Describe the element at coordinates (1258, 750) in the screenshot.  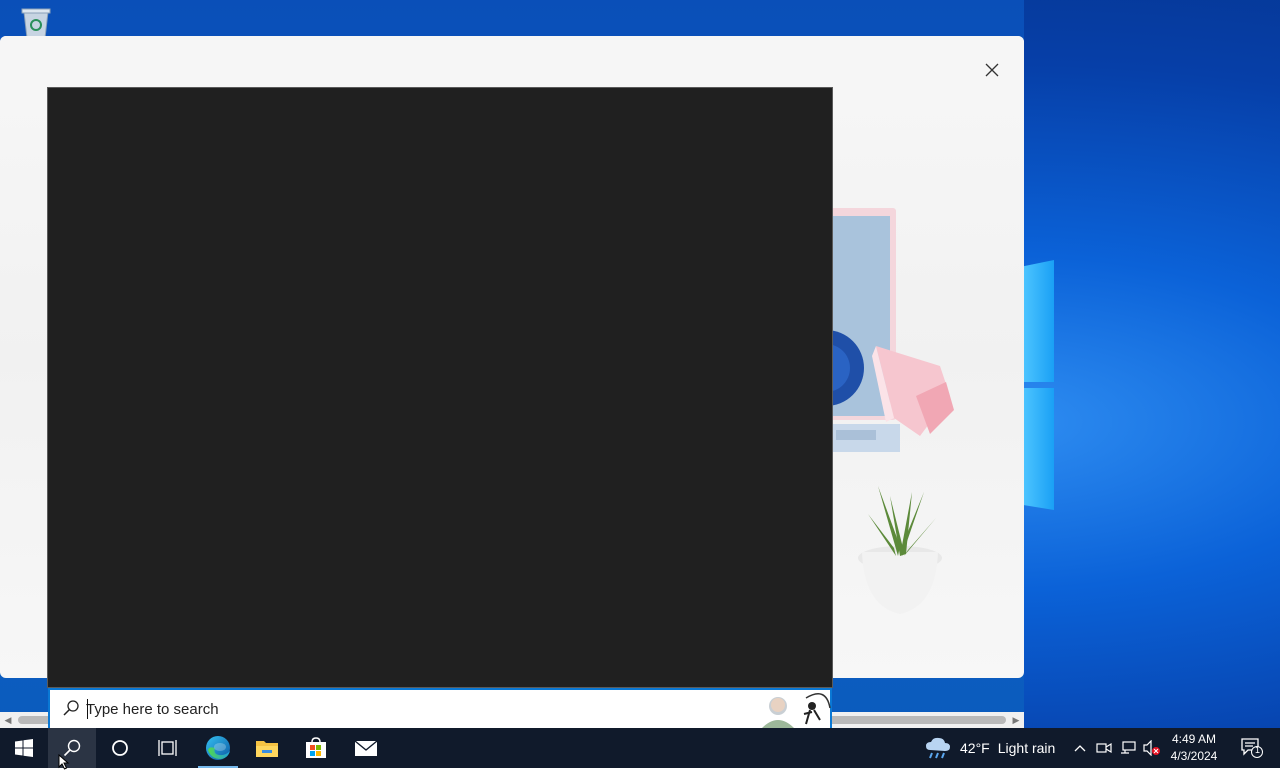
I see `notification-count-badge: 1` at that location.